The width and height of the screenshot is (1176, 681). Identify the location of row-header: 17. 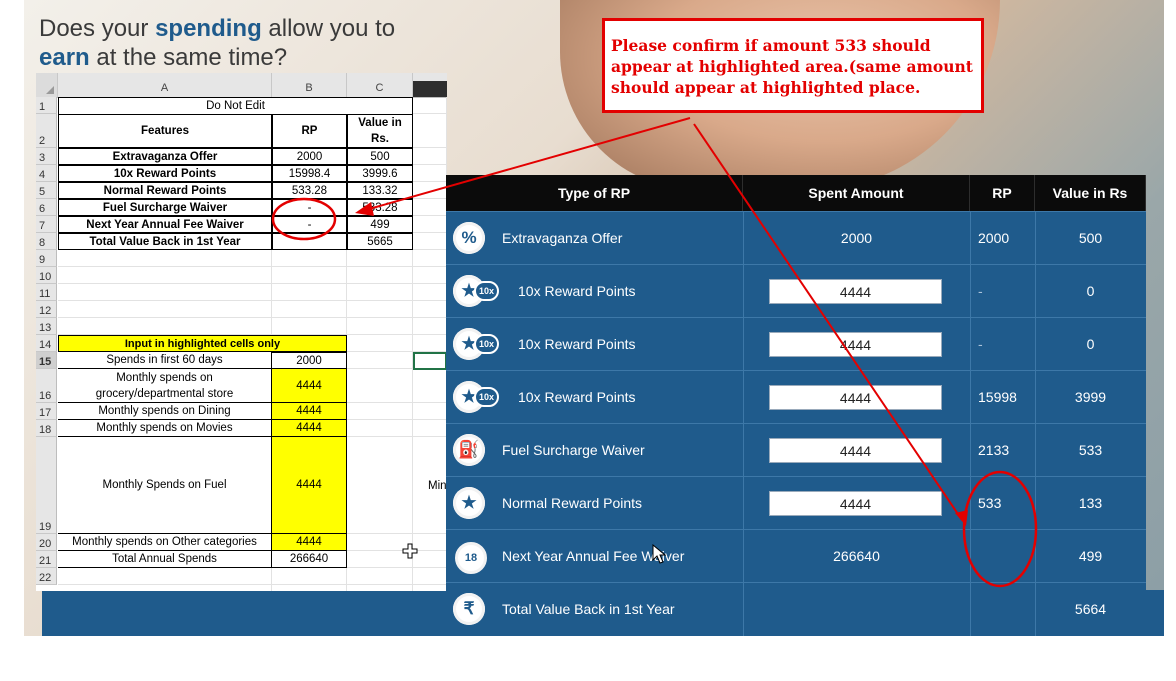
(46, 411).